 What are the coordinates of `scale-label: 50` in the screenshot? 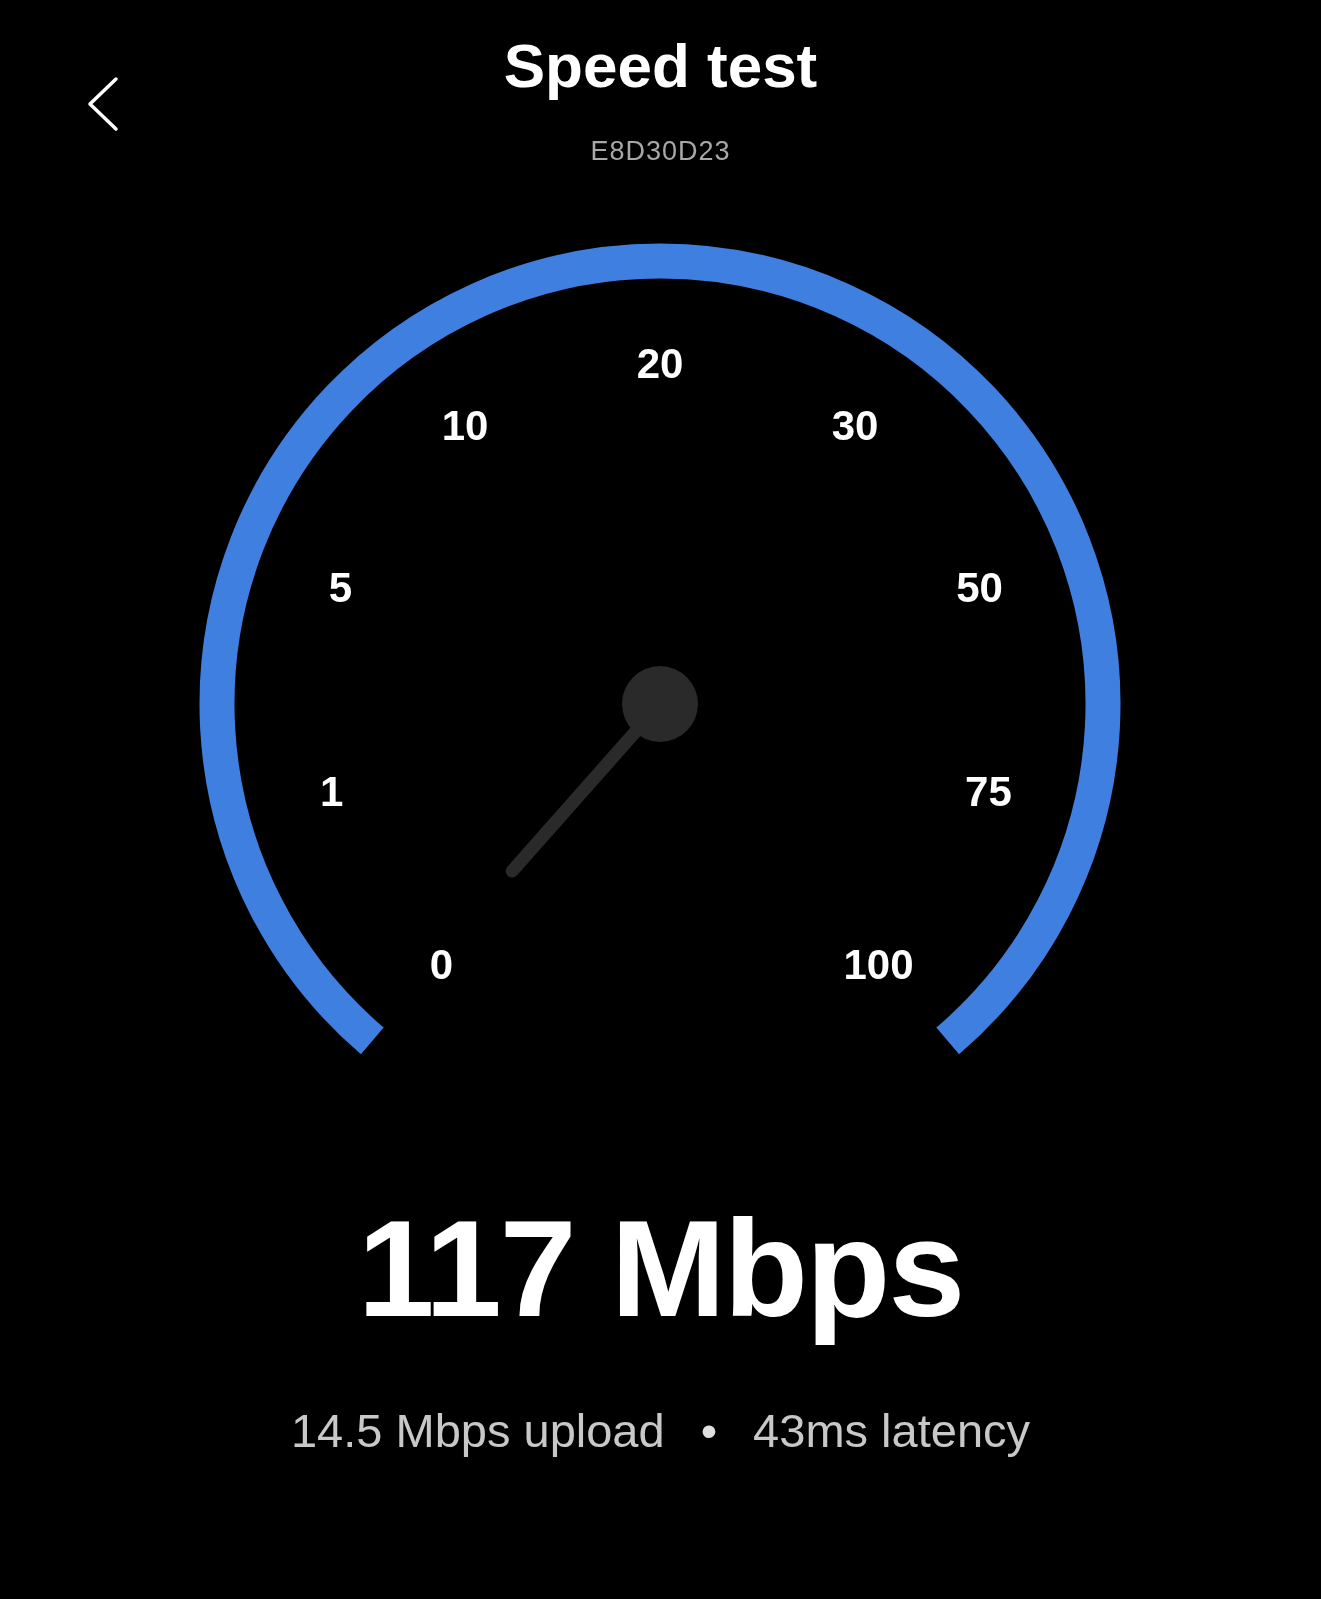 It's located at (979, 587).